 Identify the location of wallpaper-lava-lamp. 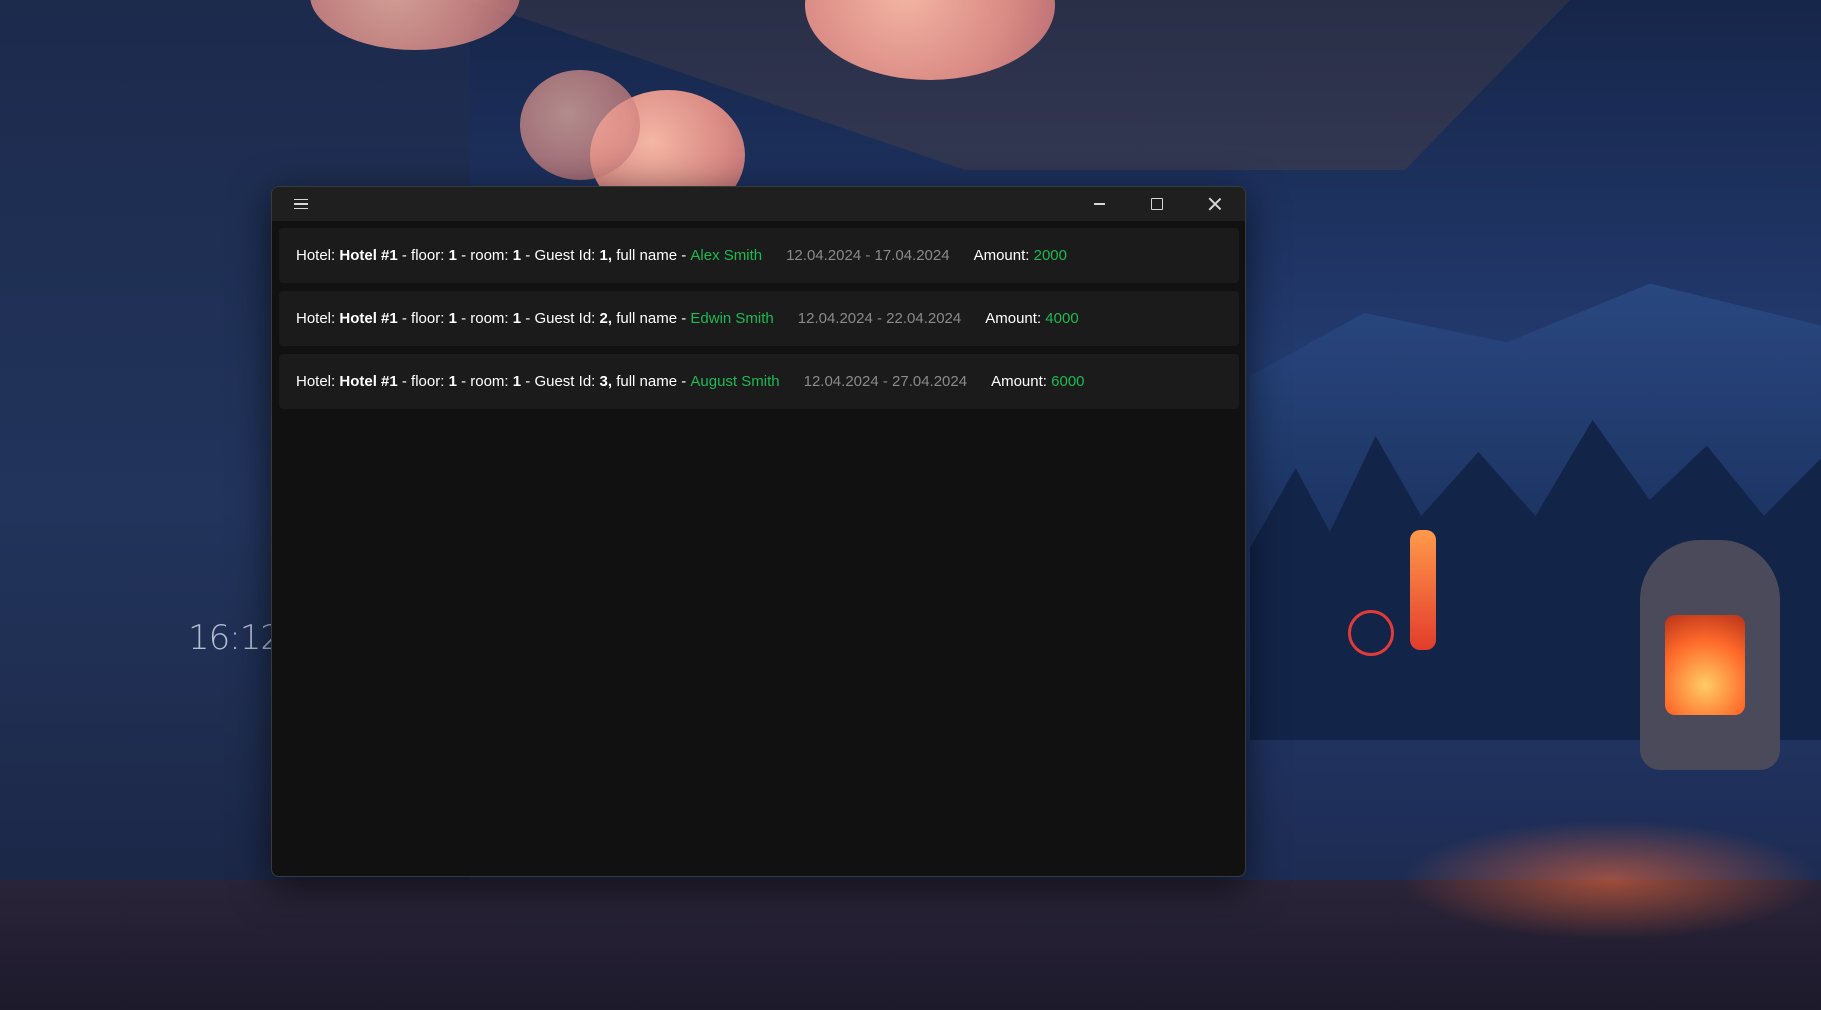
(1423, 590).